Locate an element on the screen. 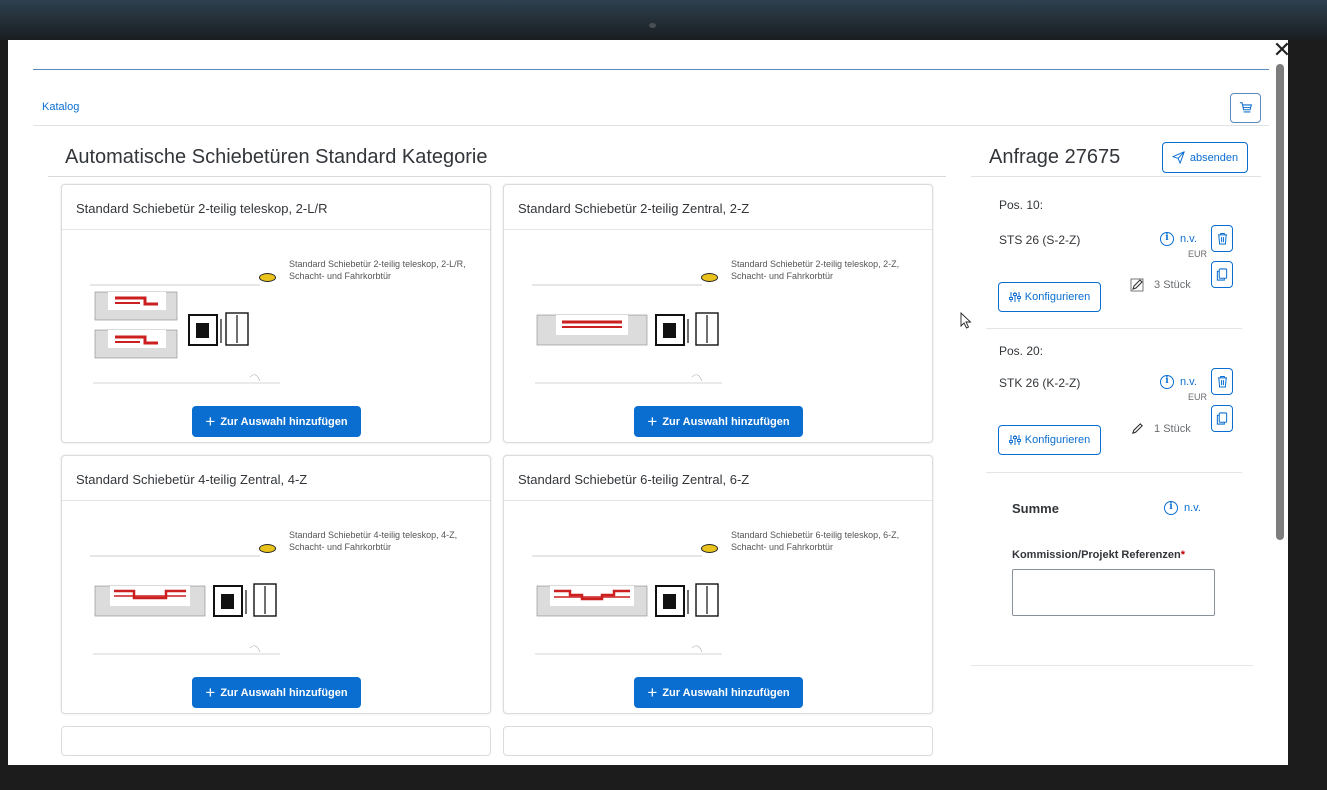  cart-icon is located at coordinates (1245, 107).